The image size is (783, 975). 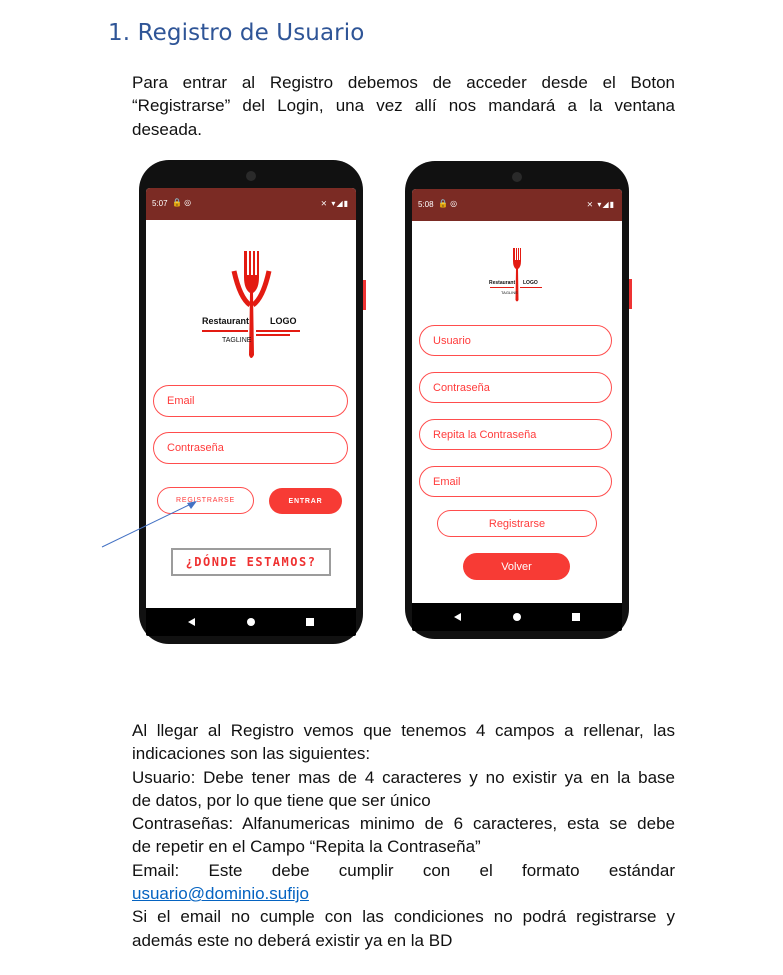 What do you see at coordinates (485, 434) in the screenshot?
I see `repeat-password-placeholder: Repita la Contraseña` at bounding box center [485, 434].